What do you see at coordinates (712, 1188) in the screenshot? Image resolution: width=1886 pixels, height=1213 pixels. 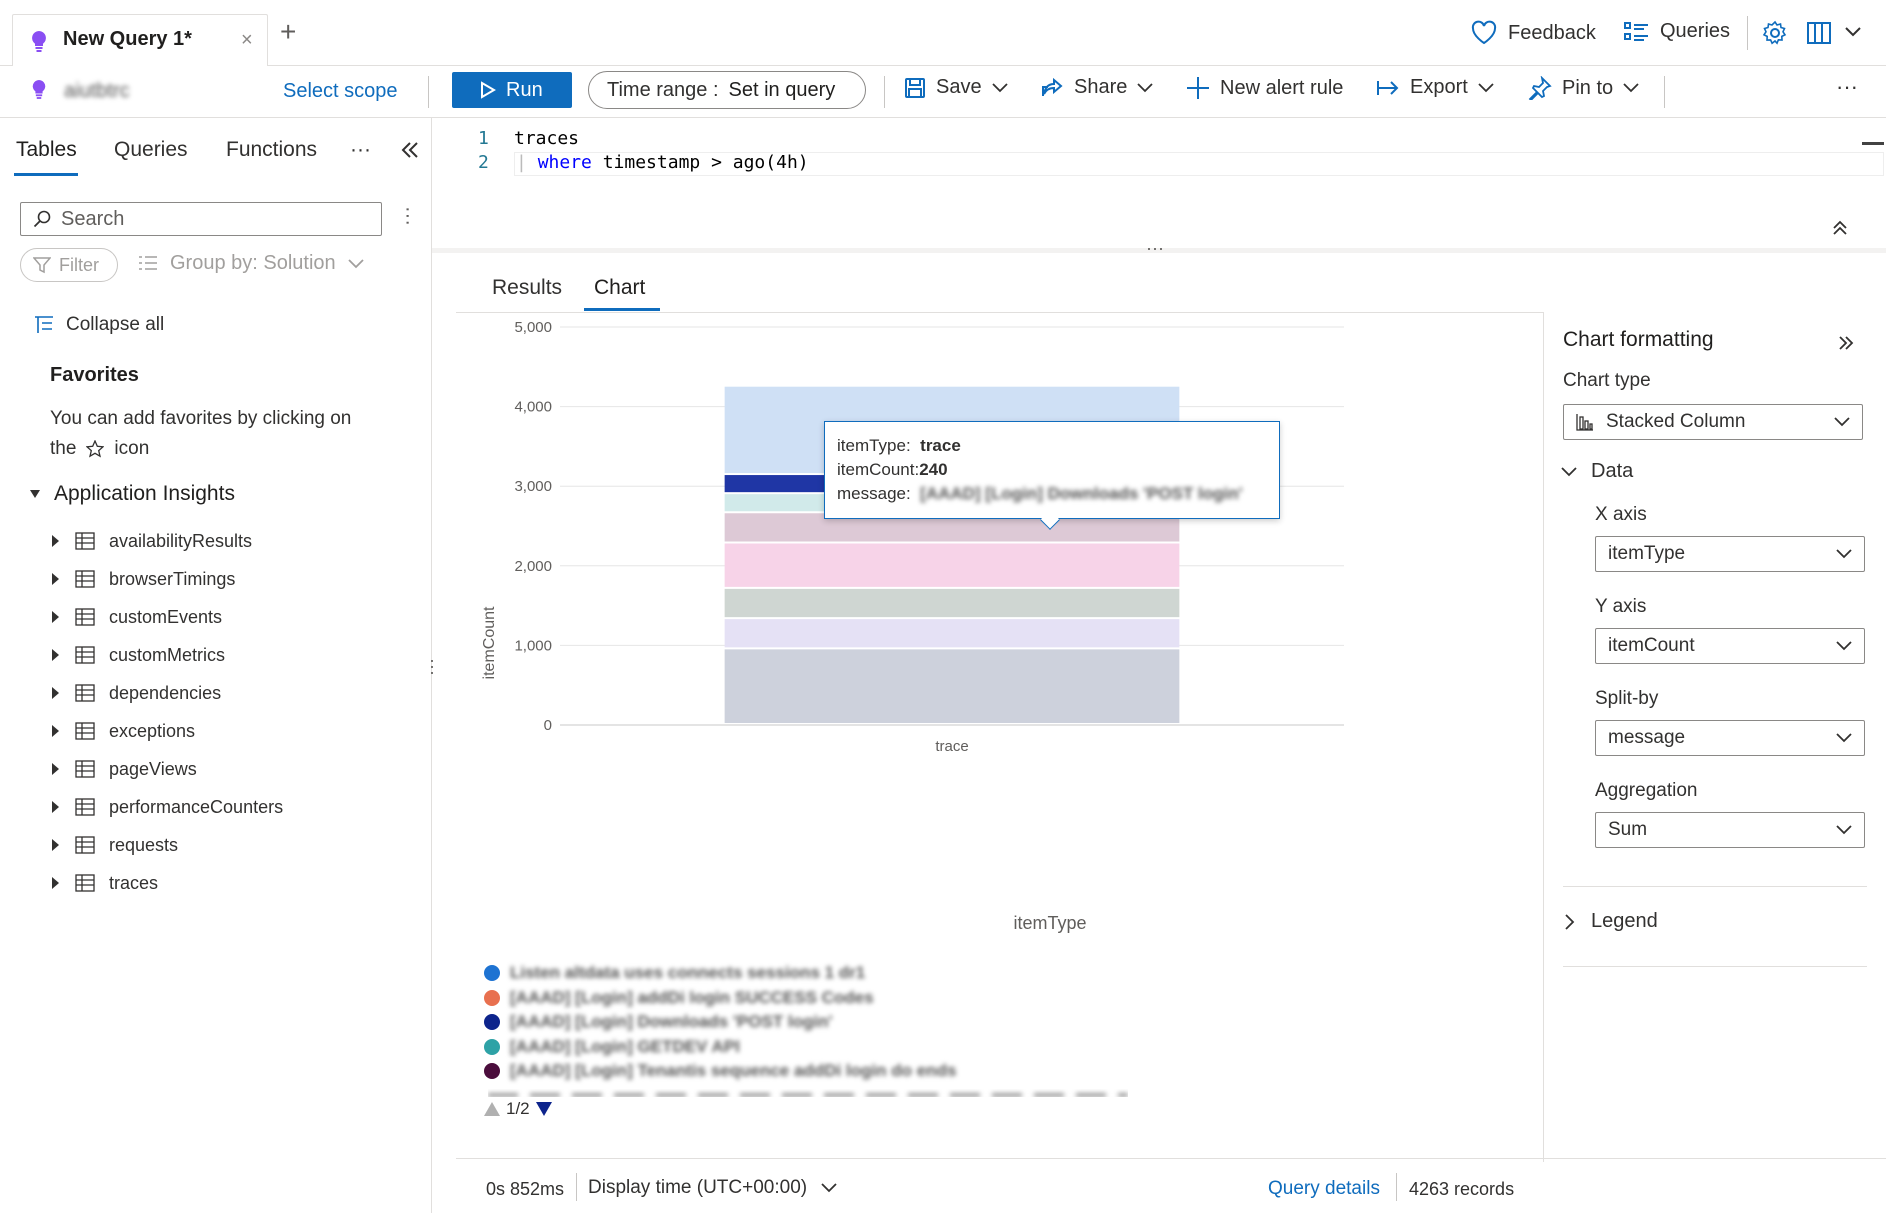 I see `display-time-dropdown: Display time (UTC+00:00)` at bounding box center [712, 1188].